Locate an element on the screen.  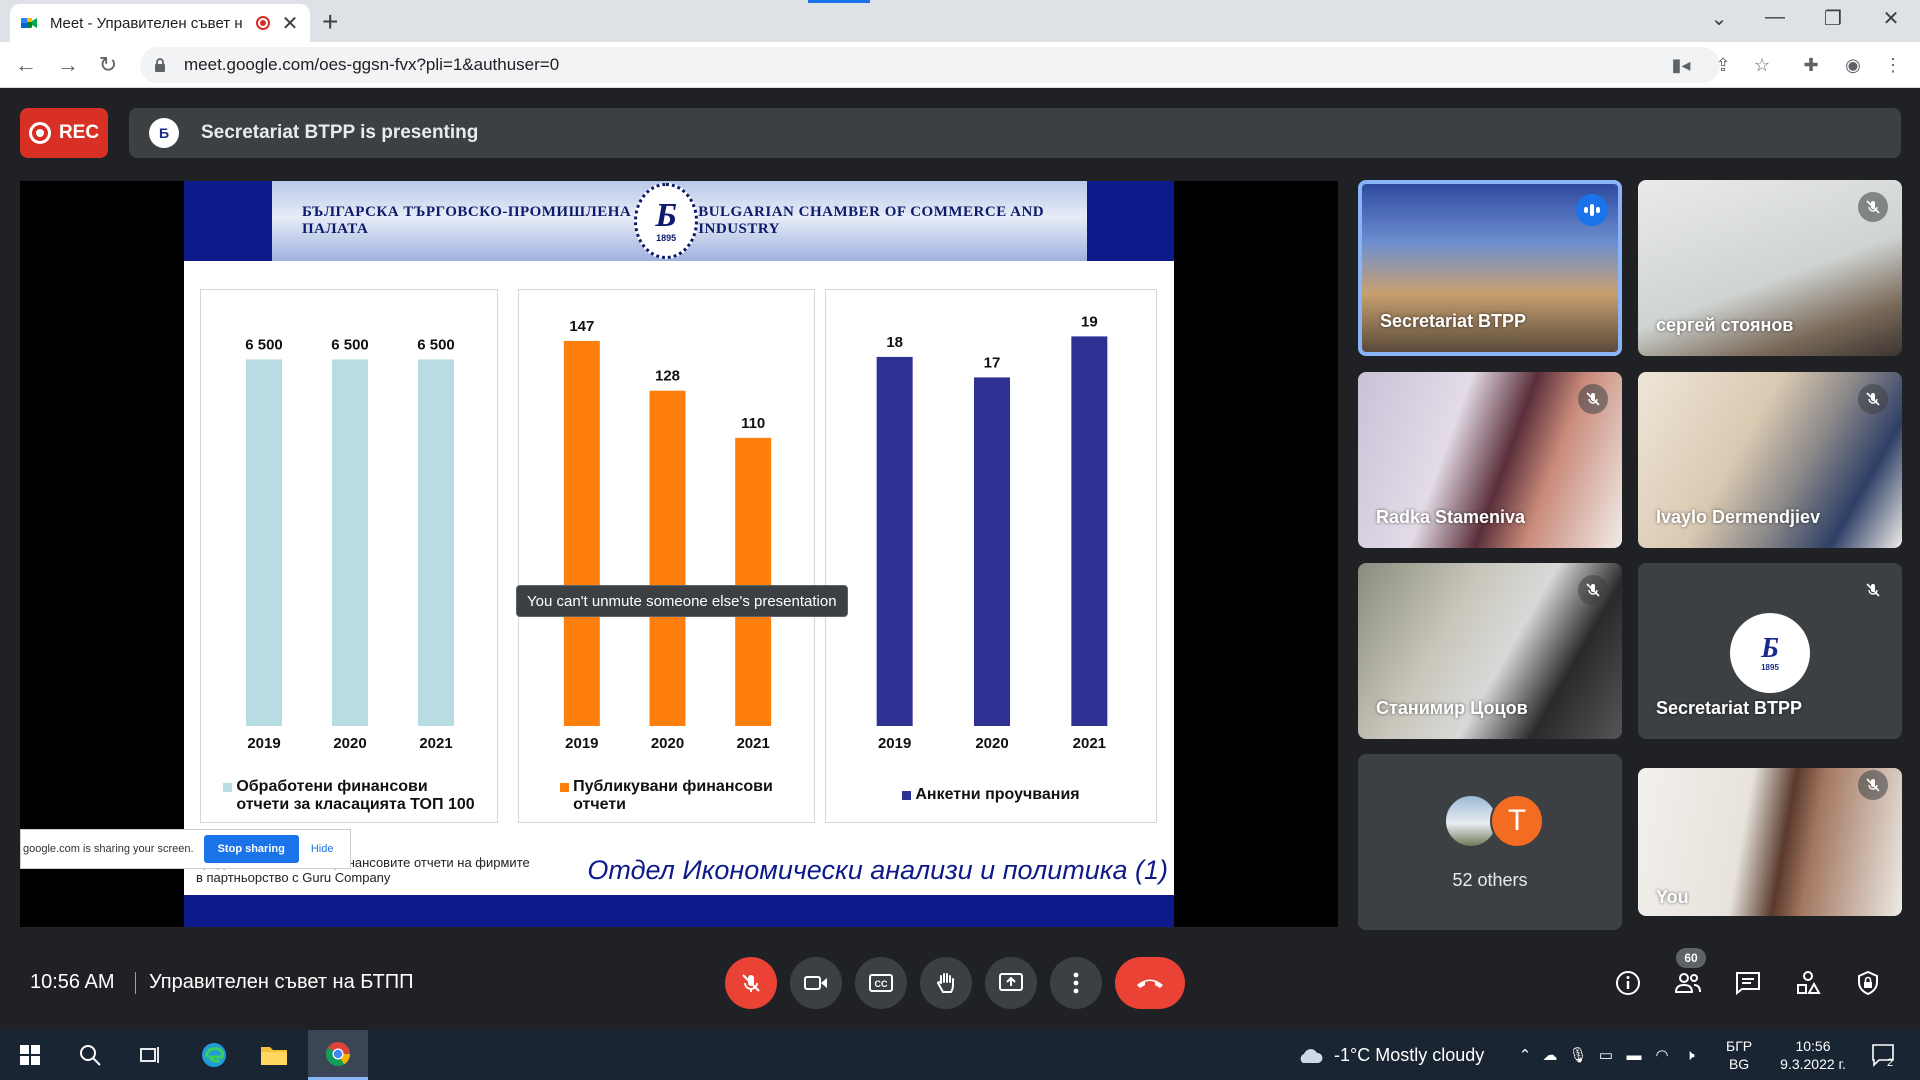
participant-name: Ivaylo Dermendjiev is located at coordinates (1738, 517).